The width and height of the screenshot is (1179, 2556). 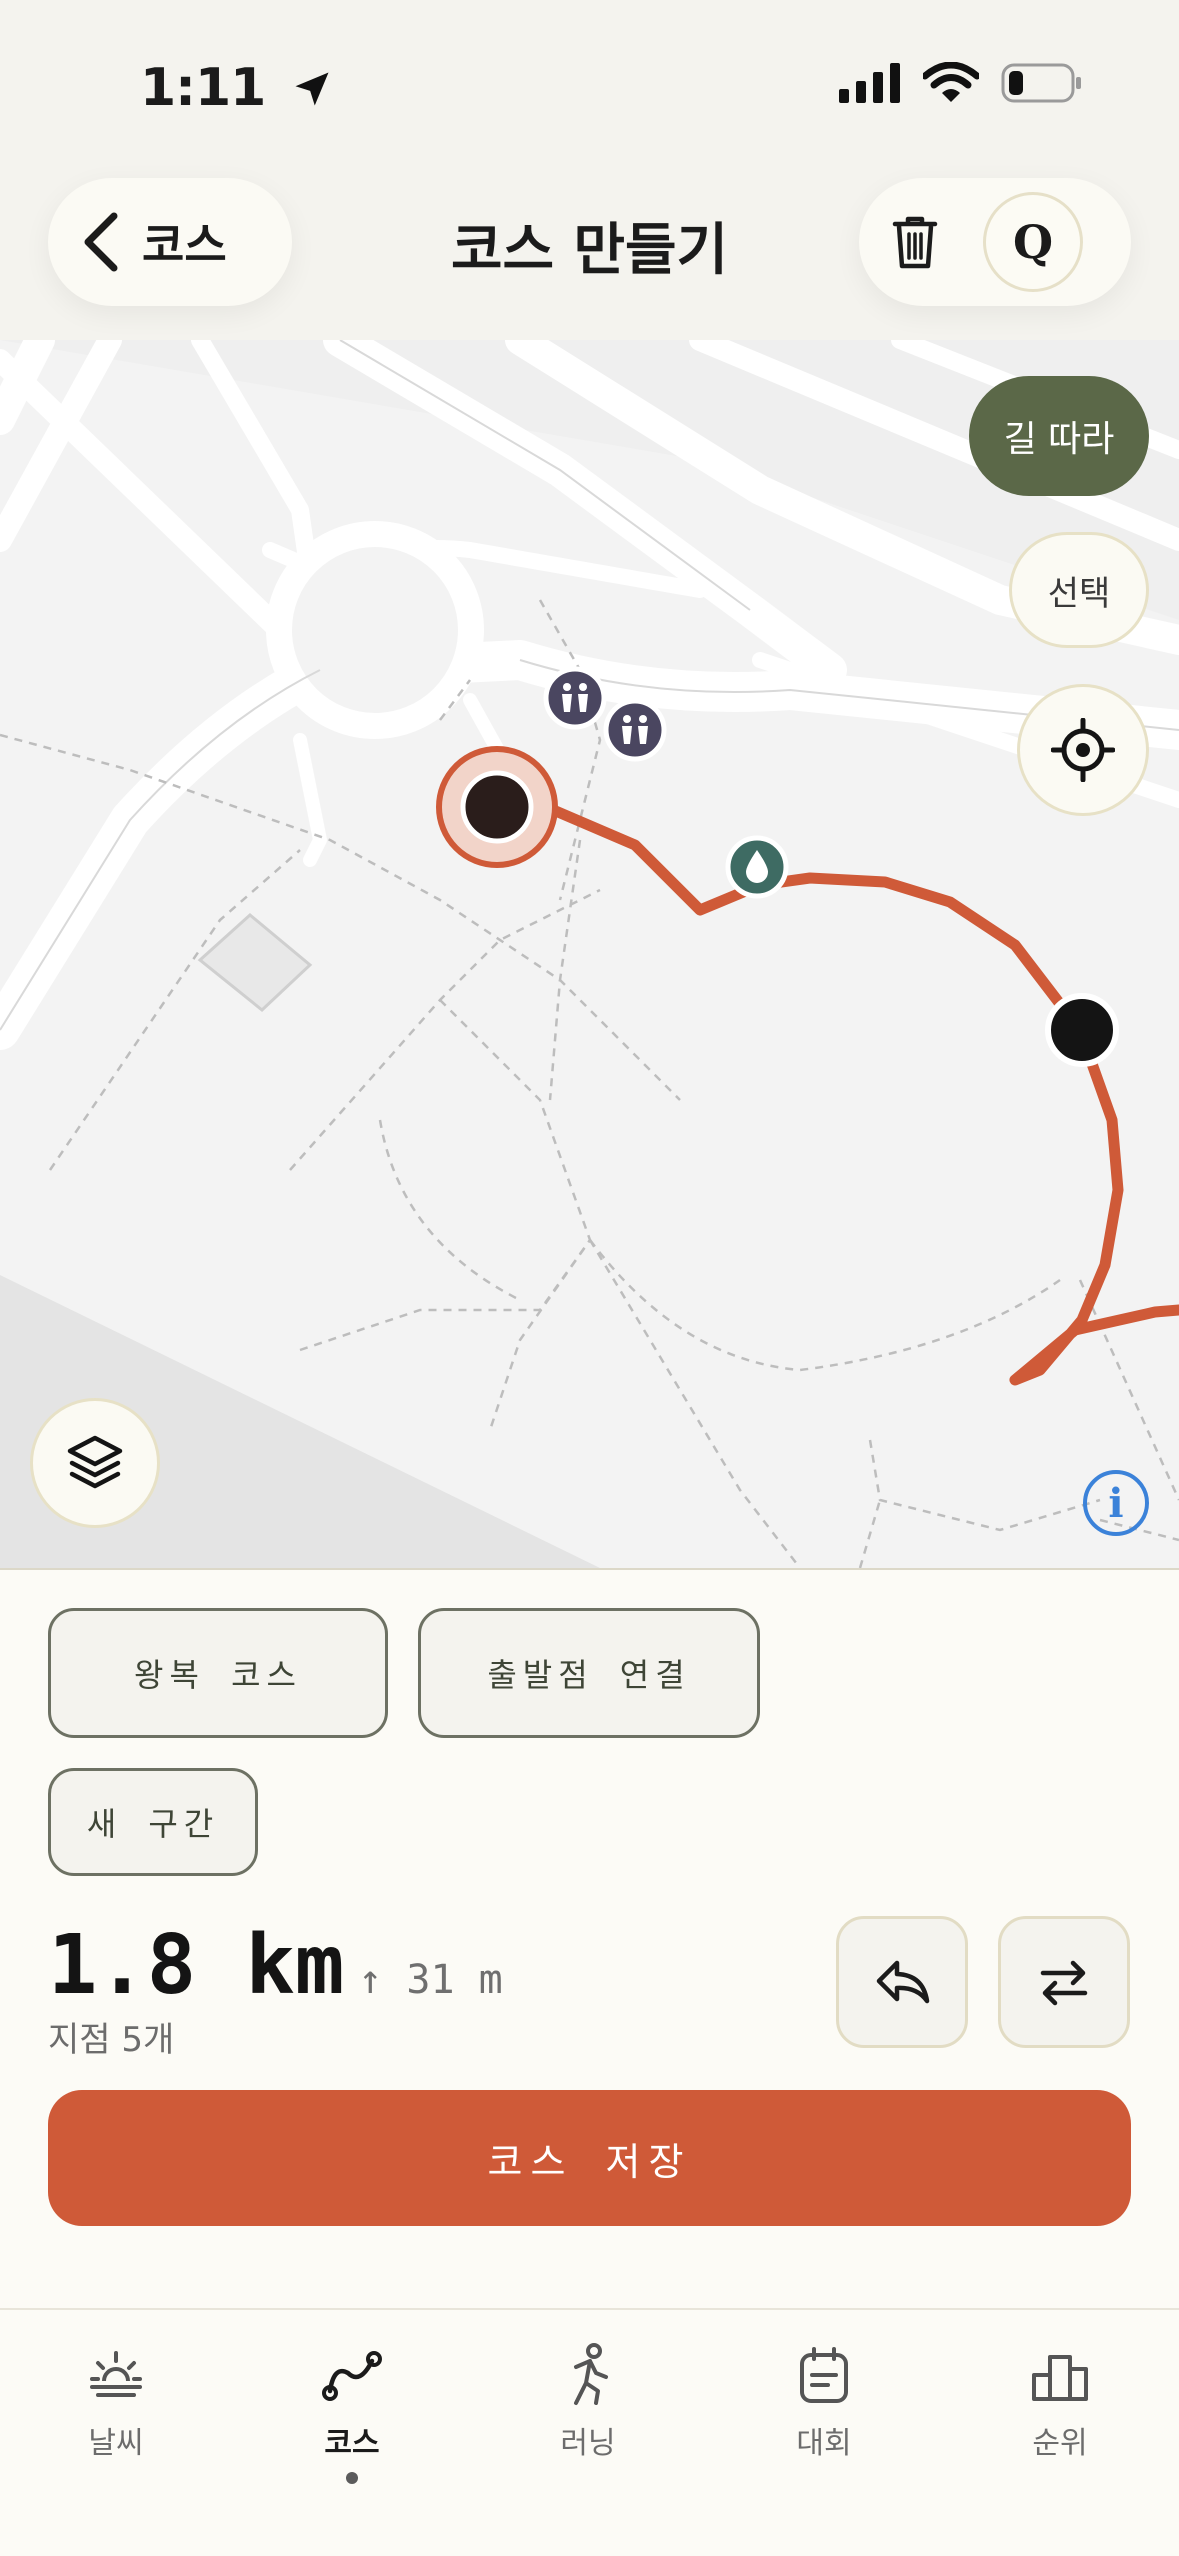 I want to click on tab-ranking: 순위, so click(x=1060, y=2401).